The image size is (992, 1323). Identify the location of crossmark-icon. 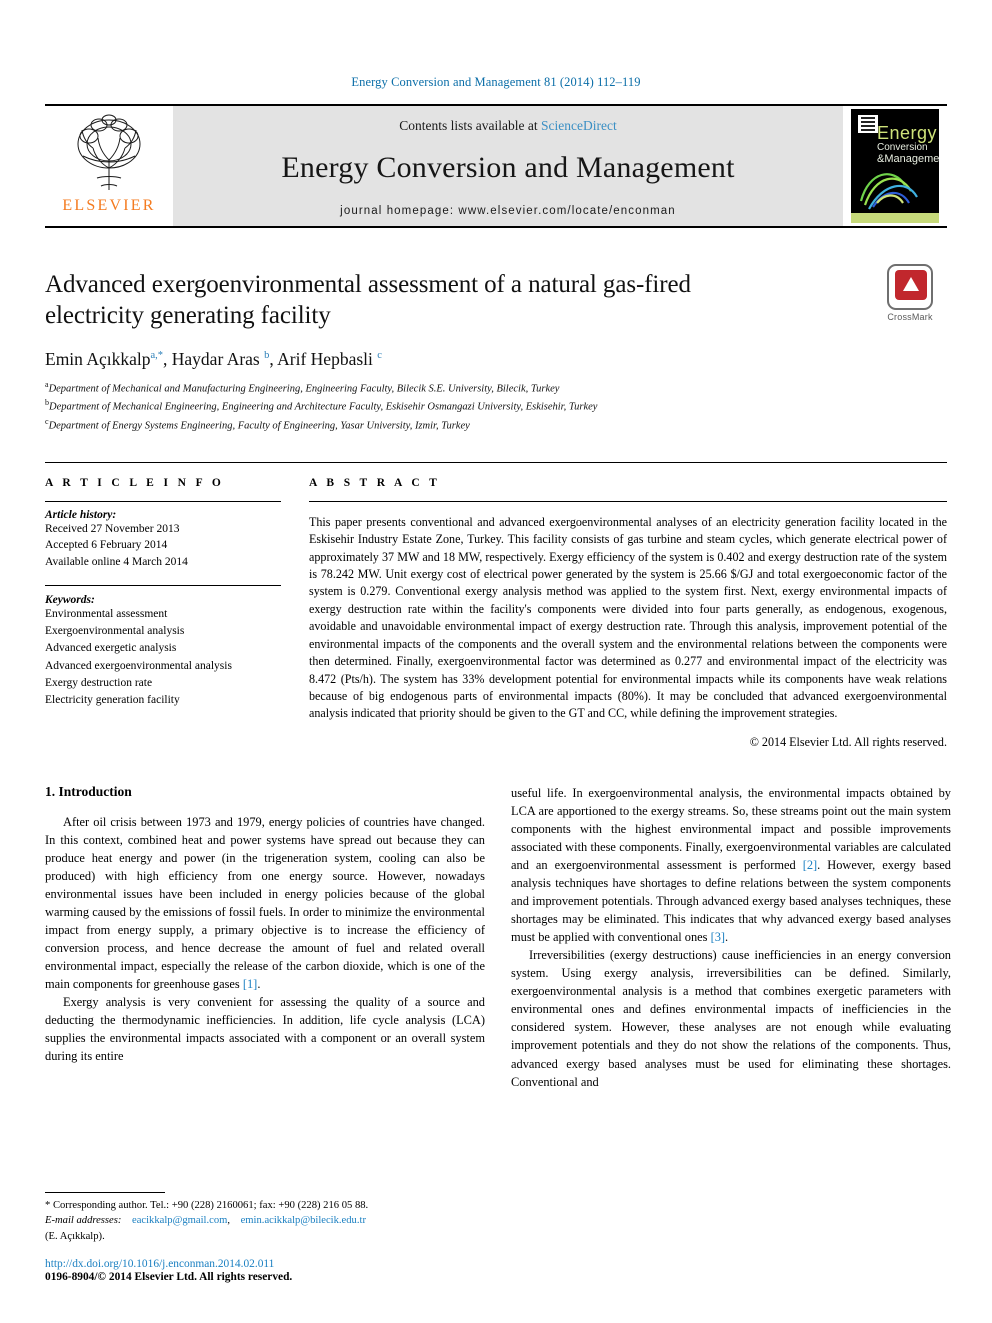
(910, 287).